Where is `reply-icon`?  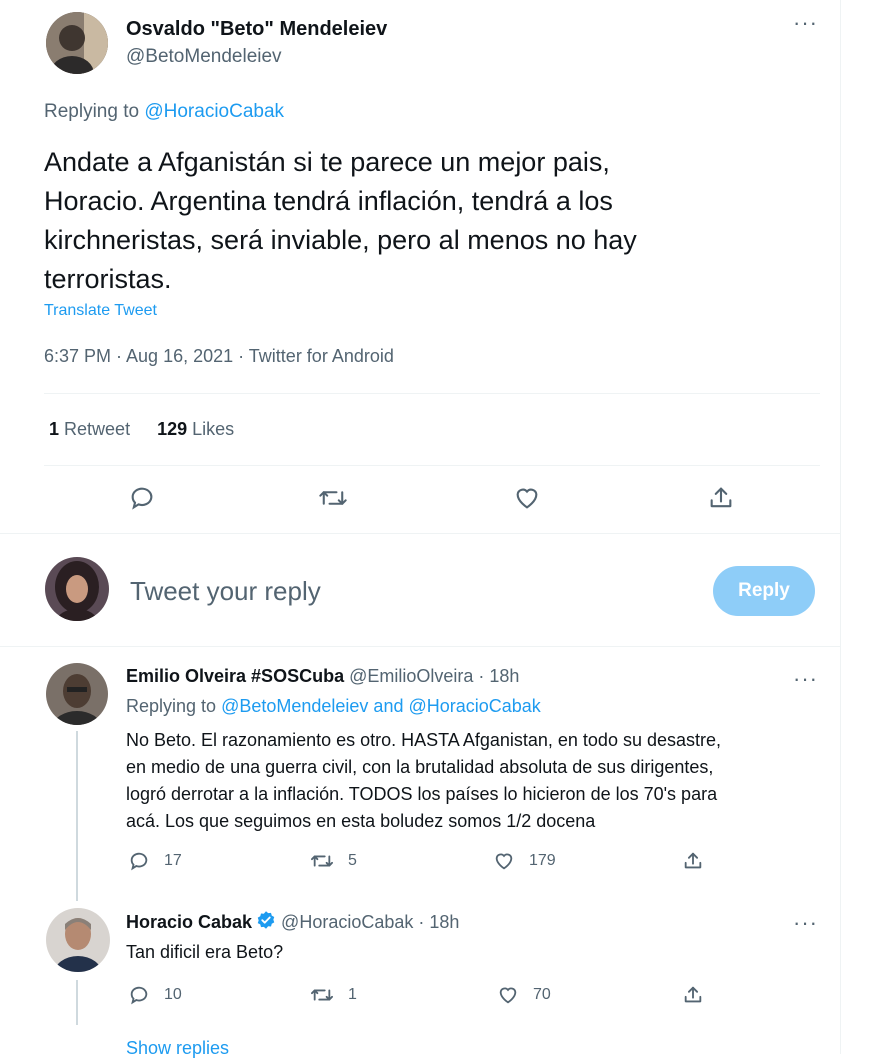 reply-icon is located at coordinates (142, 498).